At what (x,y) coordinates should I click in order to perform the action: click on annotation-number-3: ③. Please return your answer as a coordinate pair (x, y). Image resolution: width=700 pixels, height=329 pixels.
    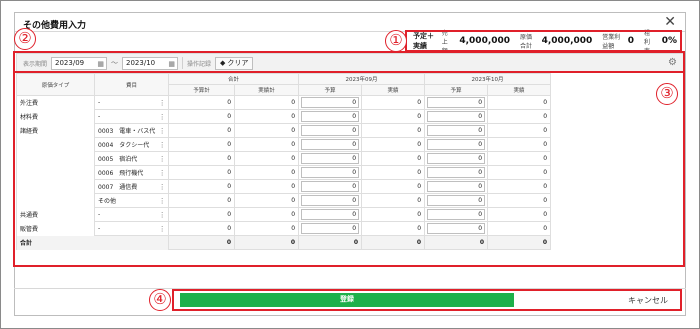
    Looking at the image, I should click on (667, 94).